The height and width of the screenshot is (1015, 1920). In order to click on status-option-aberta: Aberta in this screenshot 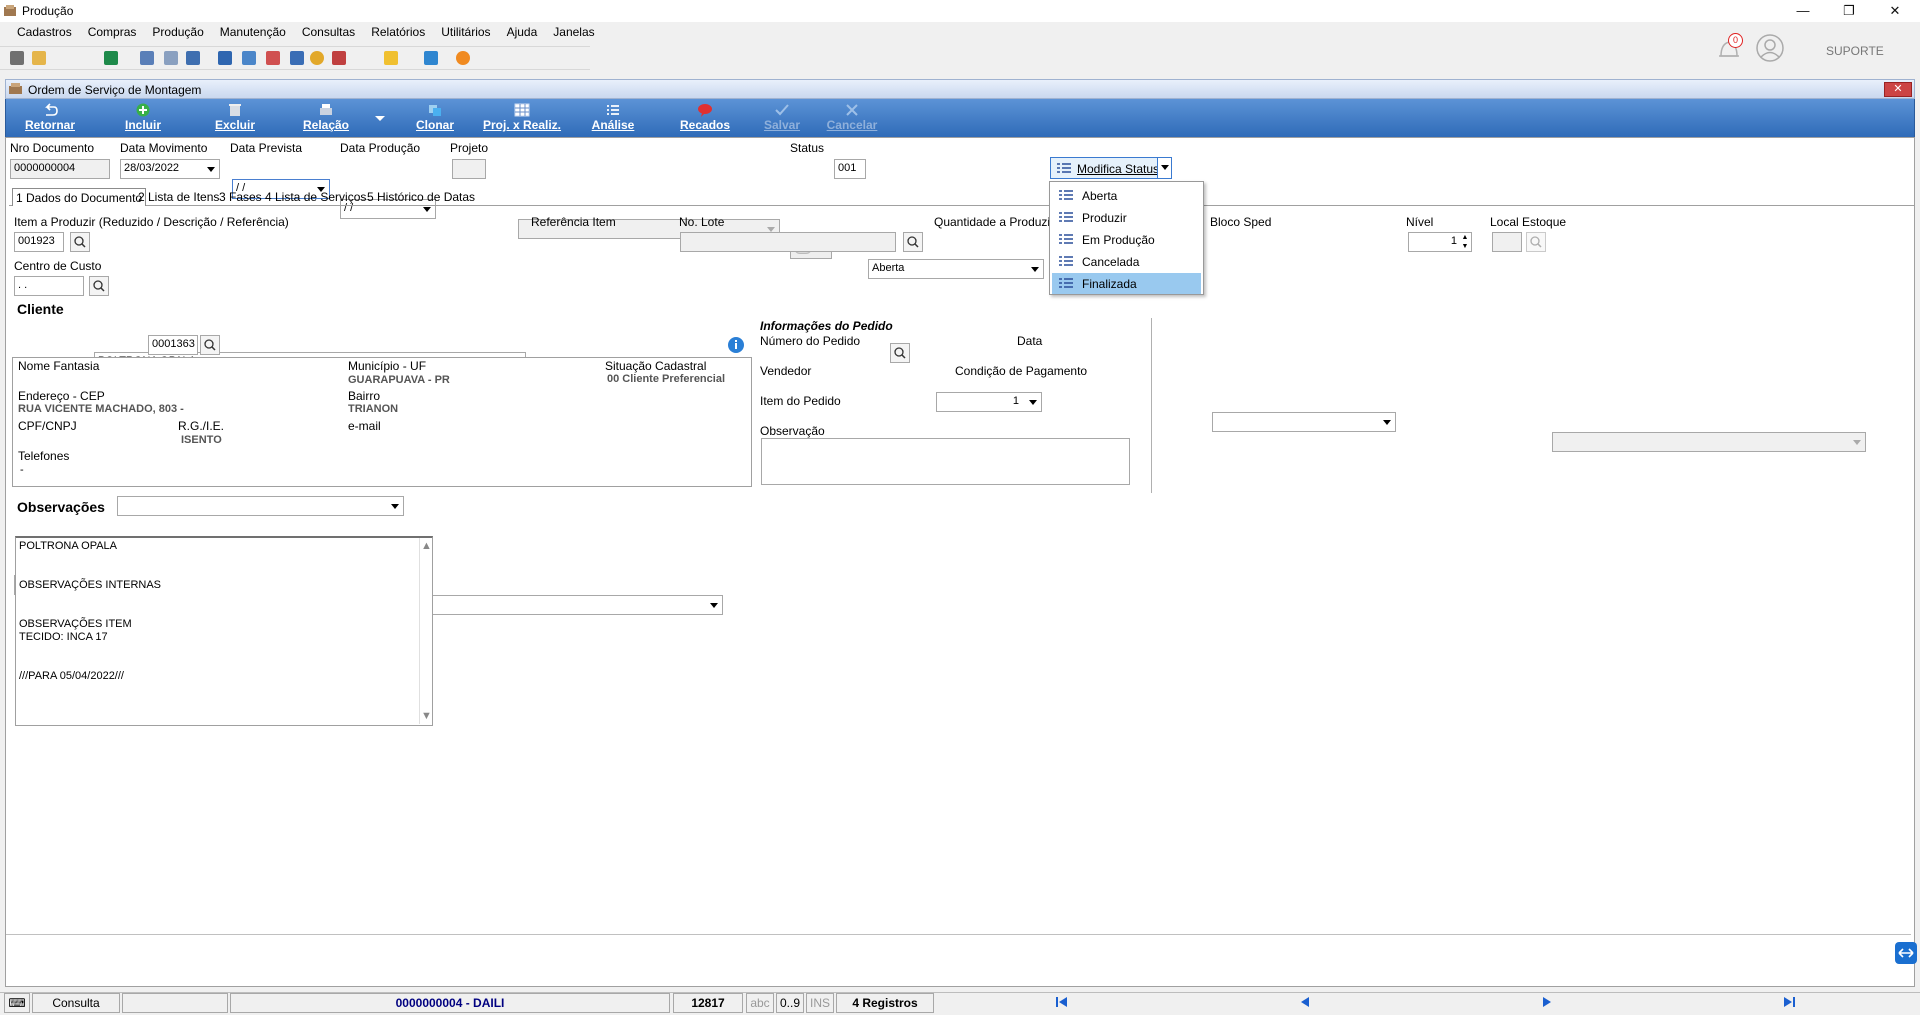, I will do `click(1126, 195)`.